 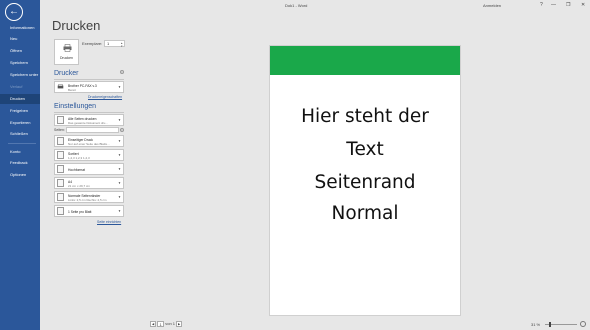 I want to click on nav-feedback: Feedback, so click(x=20, y=163).